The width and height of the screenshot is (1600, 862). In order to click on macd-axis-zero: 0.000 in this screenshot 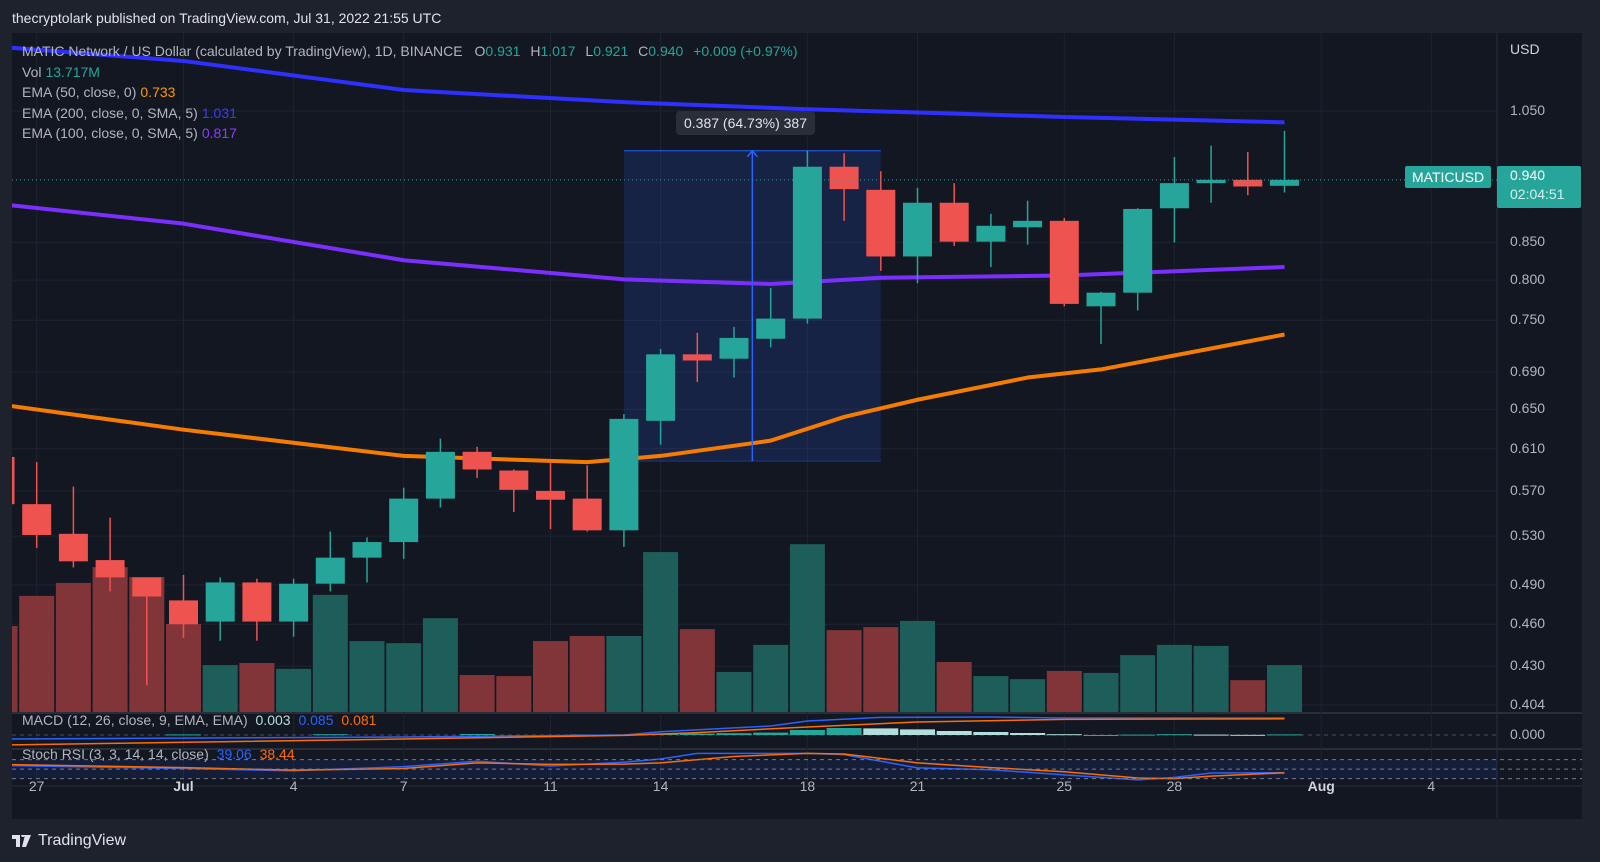, I will do `click(1528, 734)`.